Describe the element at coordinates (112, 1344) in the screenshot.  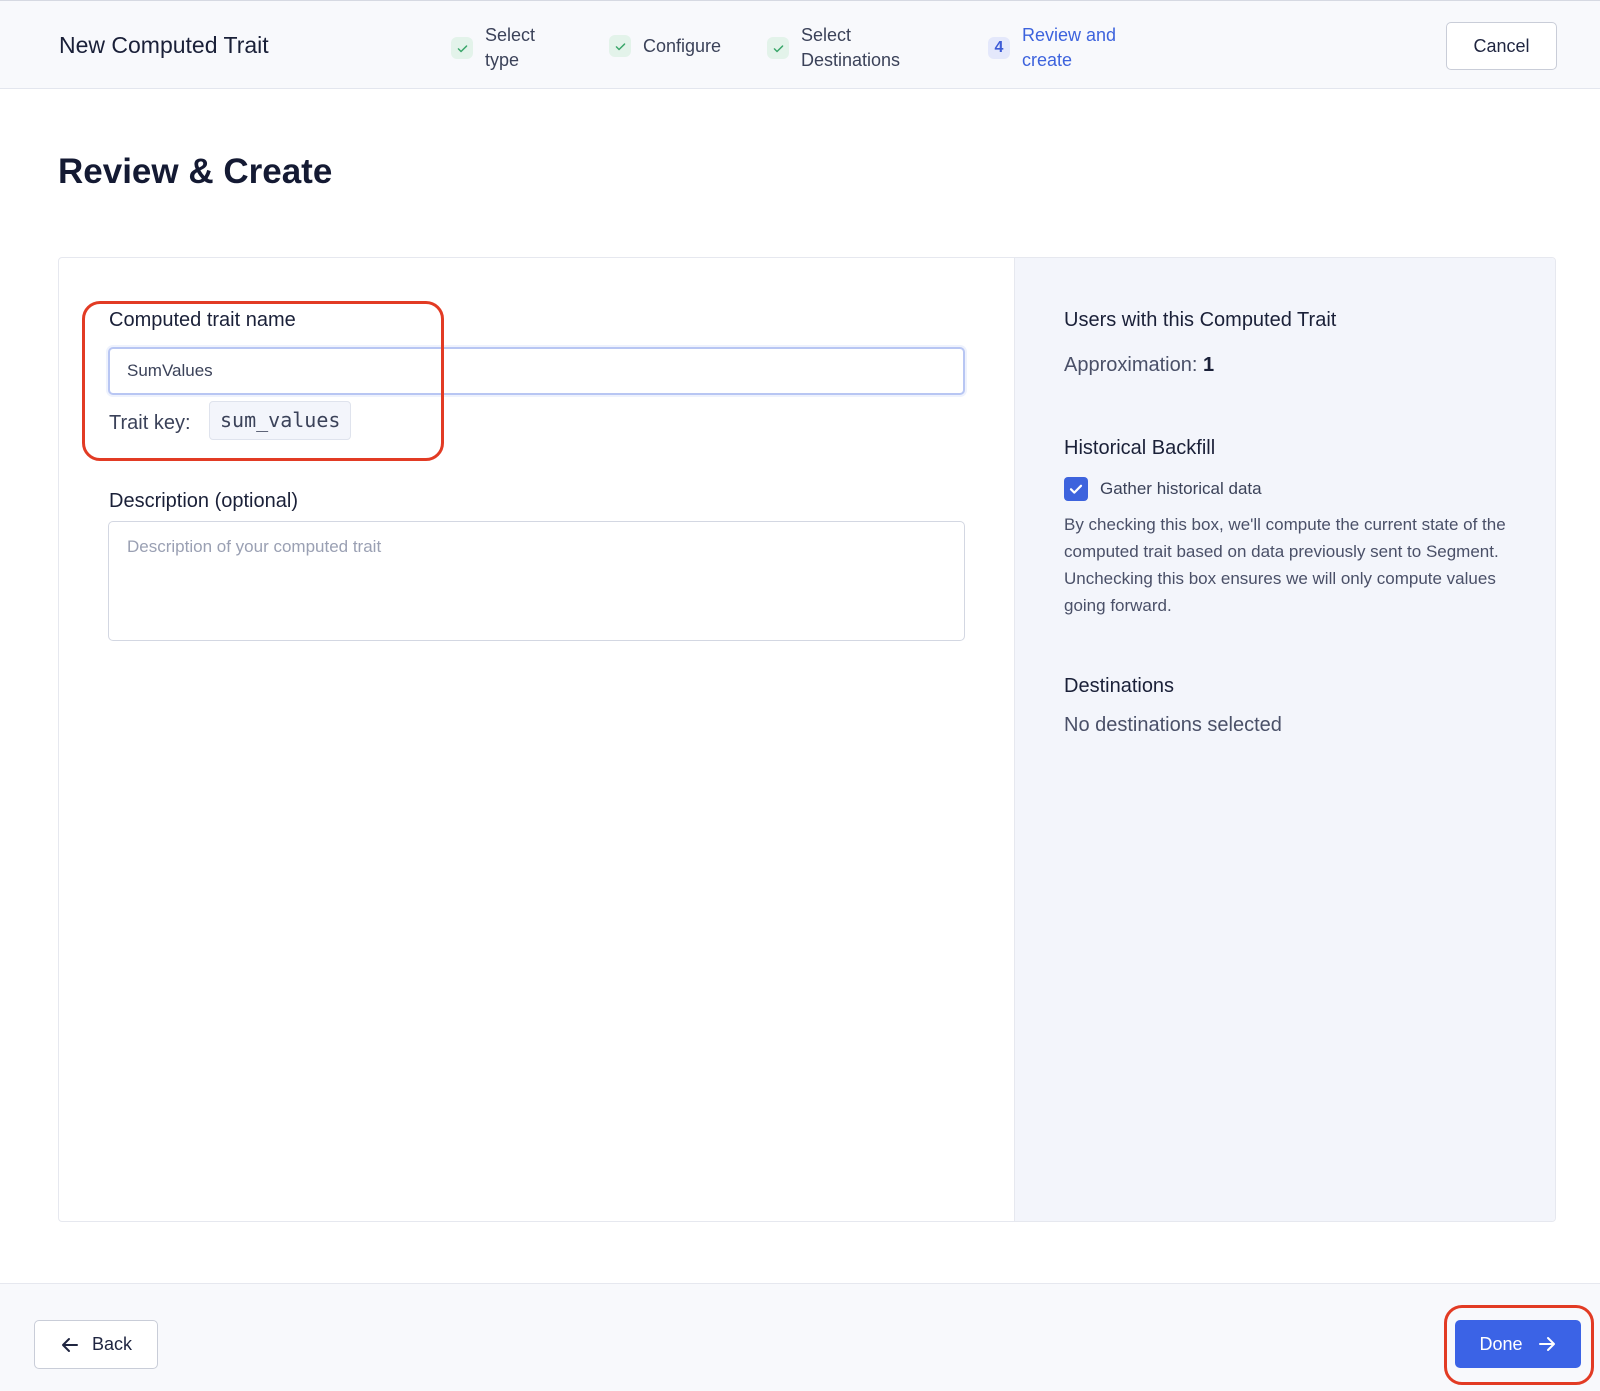
I see `back-label: Back` at that location.